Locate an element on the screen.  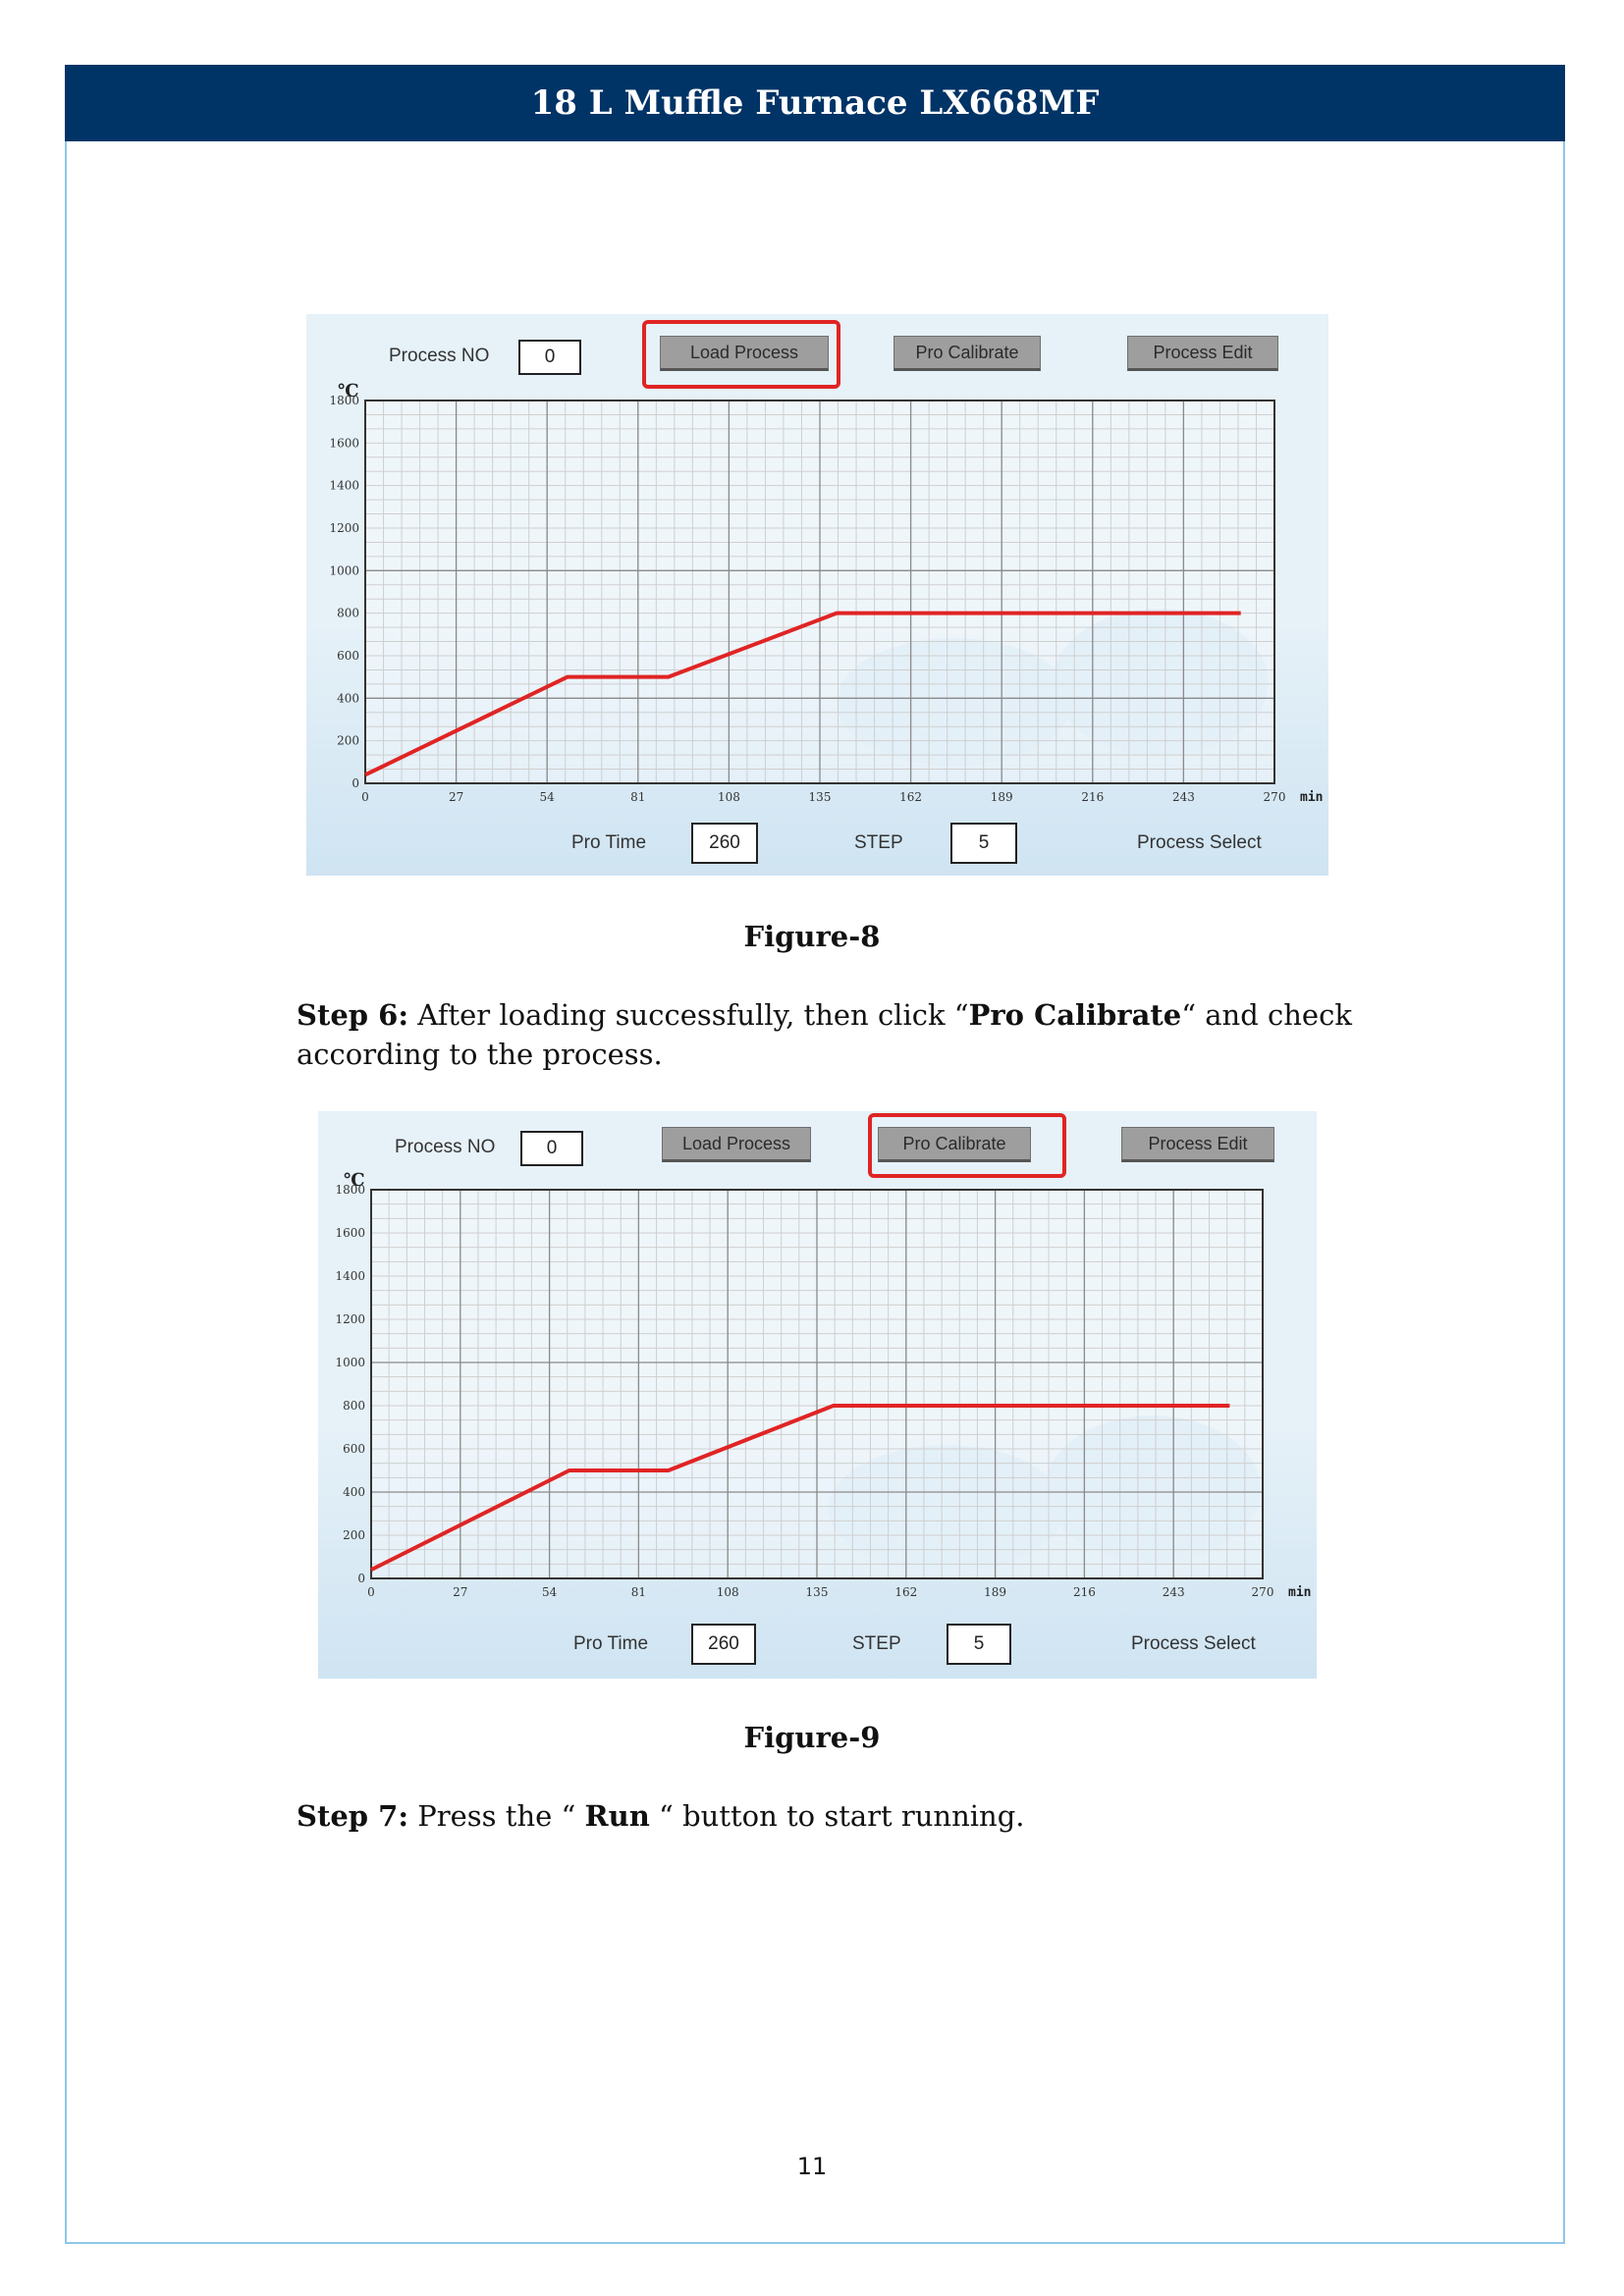
step-7-text-before: Press the “ is located at coordinates (496, 1816).